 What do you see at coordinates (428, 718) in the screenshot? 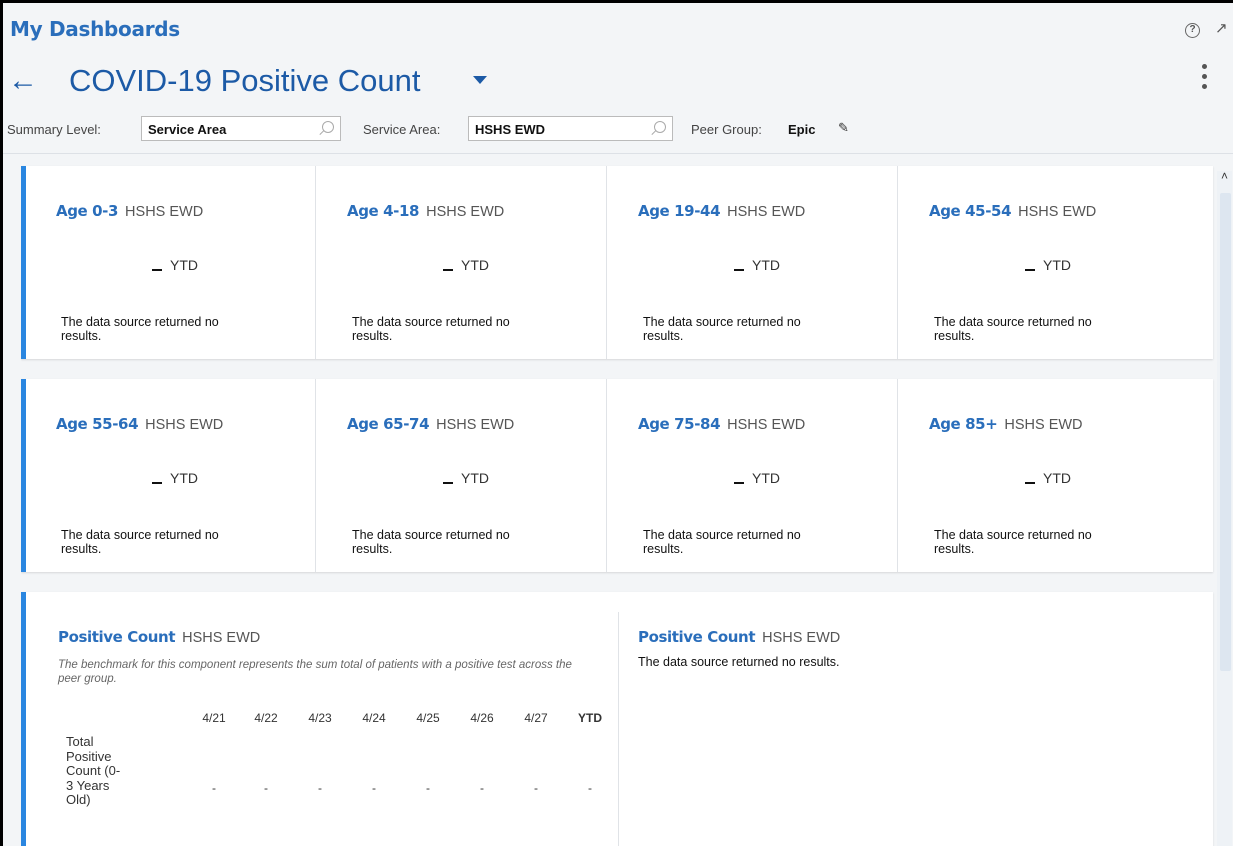
I see `column-header: 4/25` at bounding box center [428, 718].